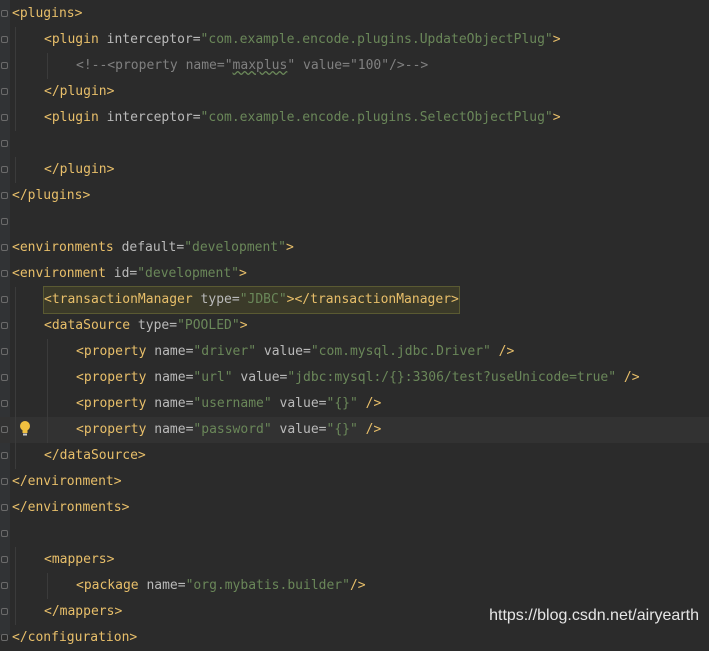 The image size is (709, 651). I want to click on code-line: </dataSource>, so click(354, 456).